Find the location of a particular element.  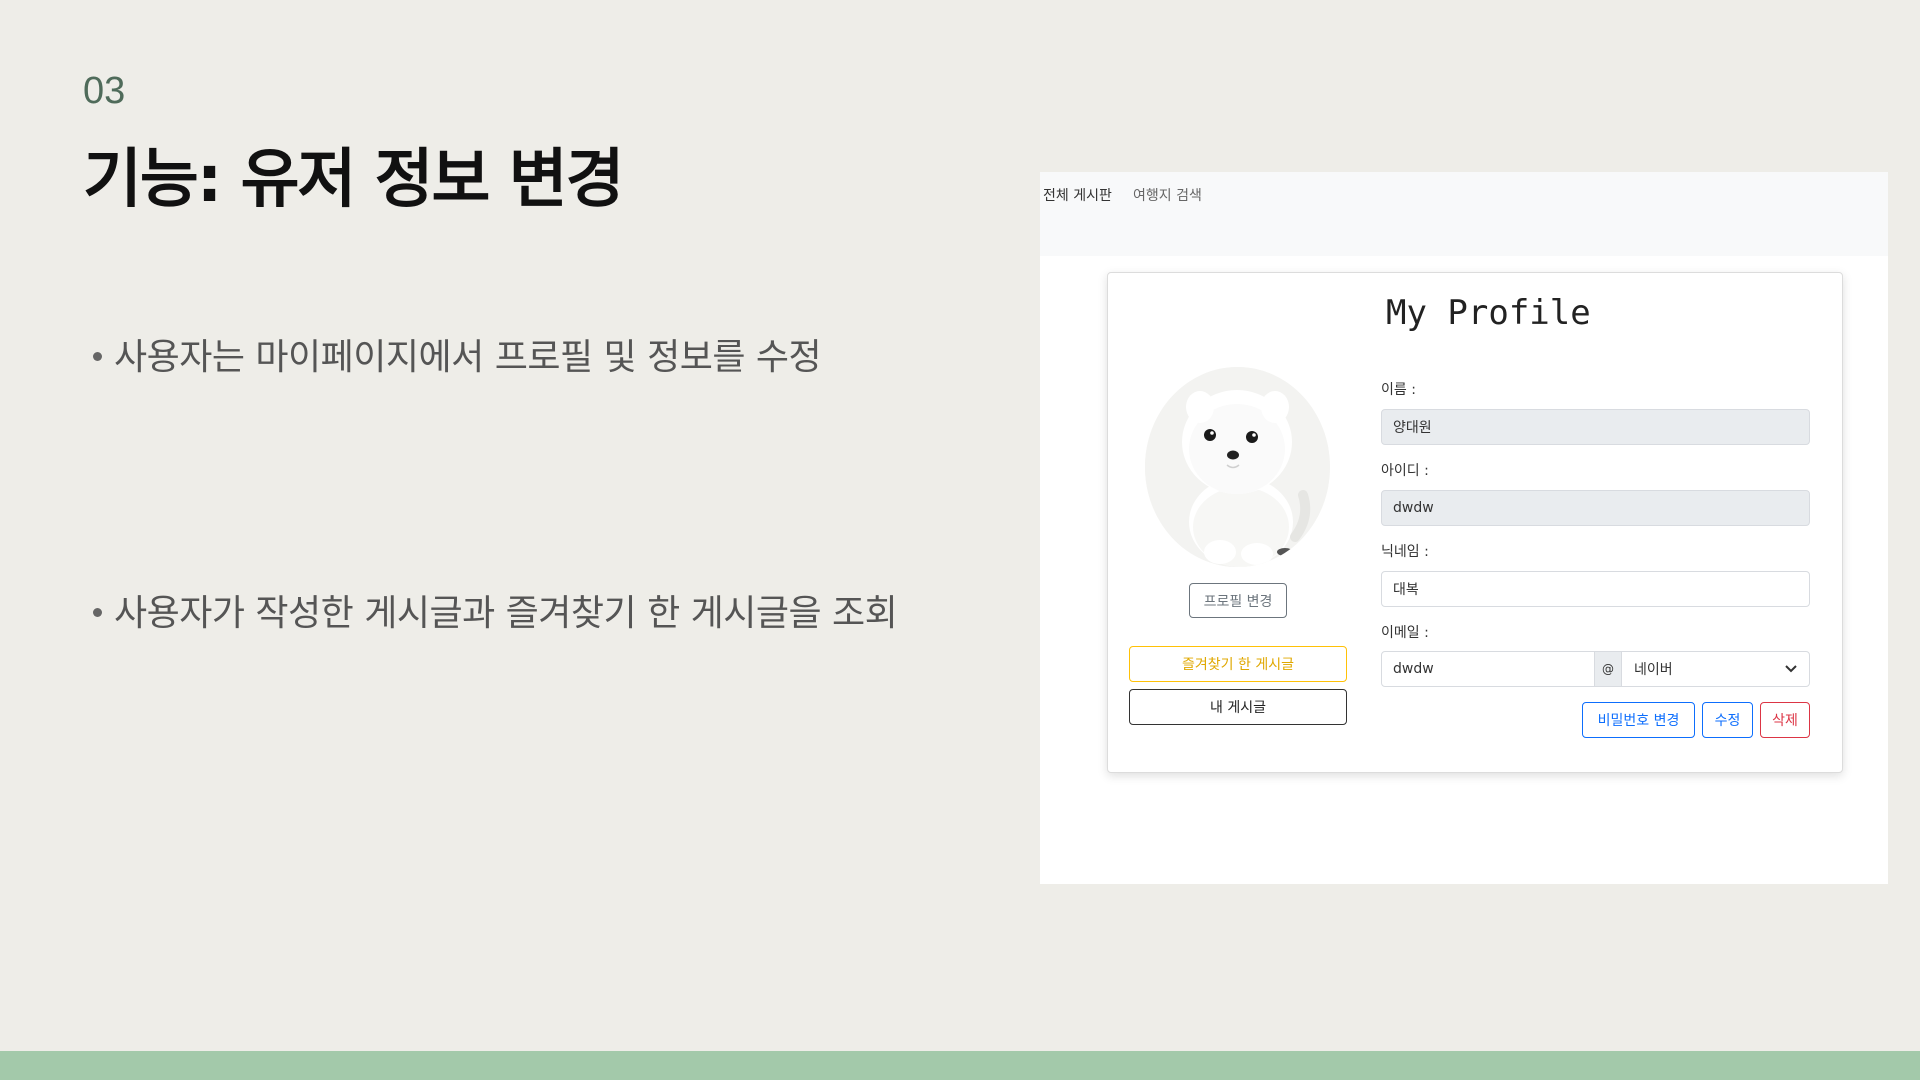

slide-title: 기능: 유저 정보 변경 is located at coordinates (353, 180).